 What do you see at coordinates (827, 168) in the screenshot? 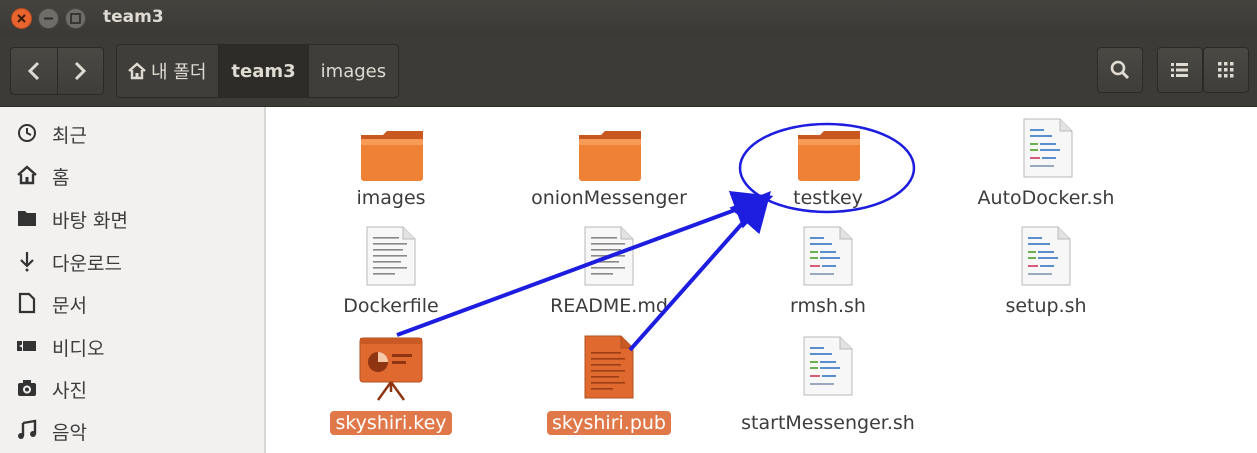
I see `highlight-ellipse` at bounding box center [827, 168].